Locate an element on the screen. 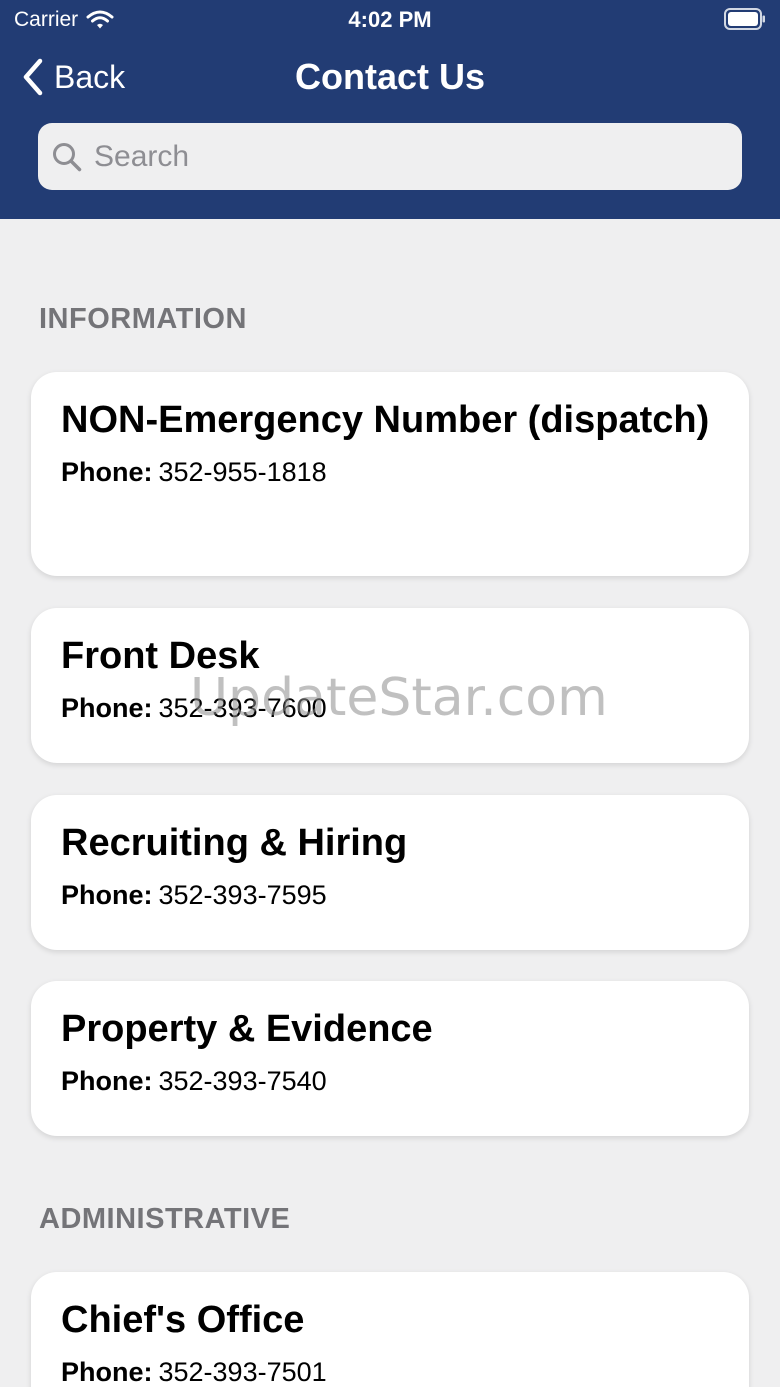 The height and width of the screenshot is (1387, 780). search-icon is located at coordinates (67, 156).